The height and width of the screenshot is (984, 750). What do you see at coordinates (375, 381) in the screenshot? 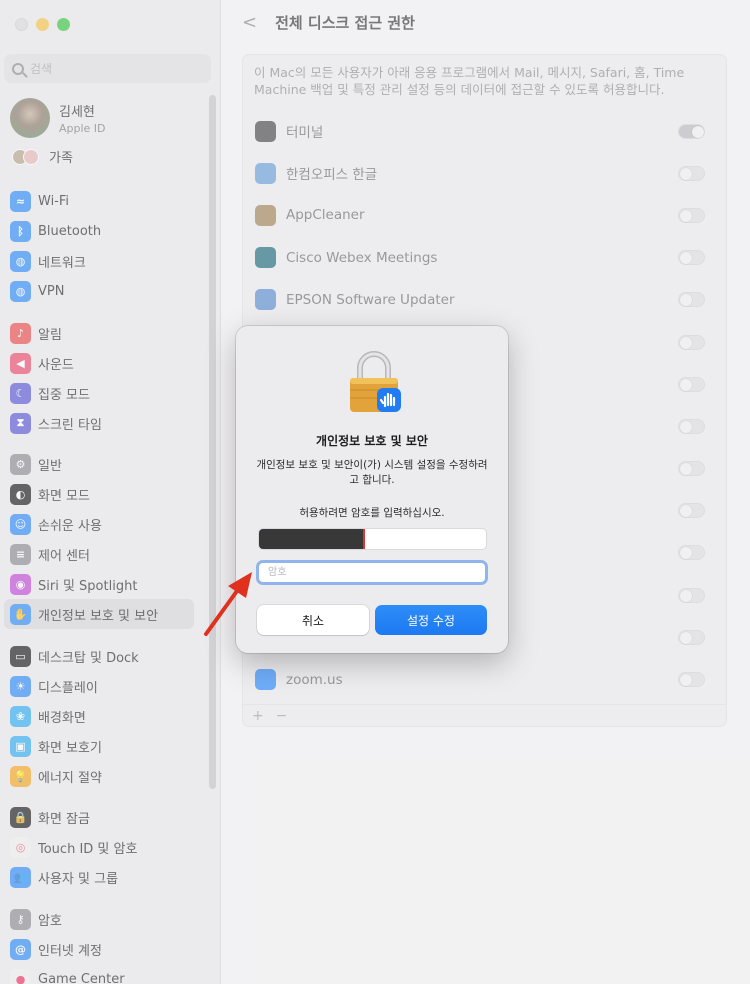
I see `lock-icon` at bounding box center [375, 381].